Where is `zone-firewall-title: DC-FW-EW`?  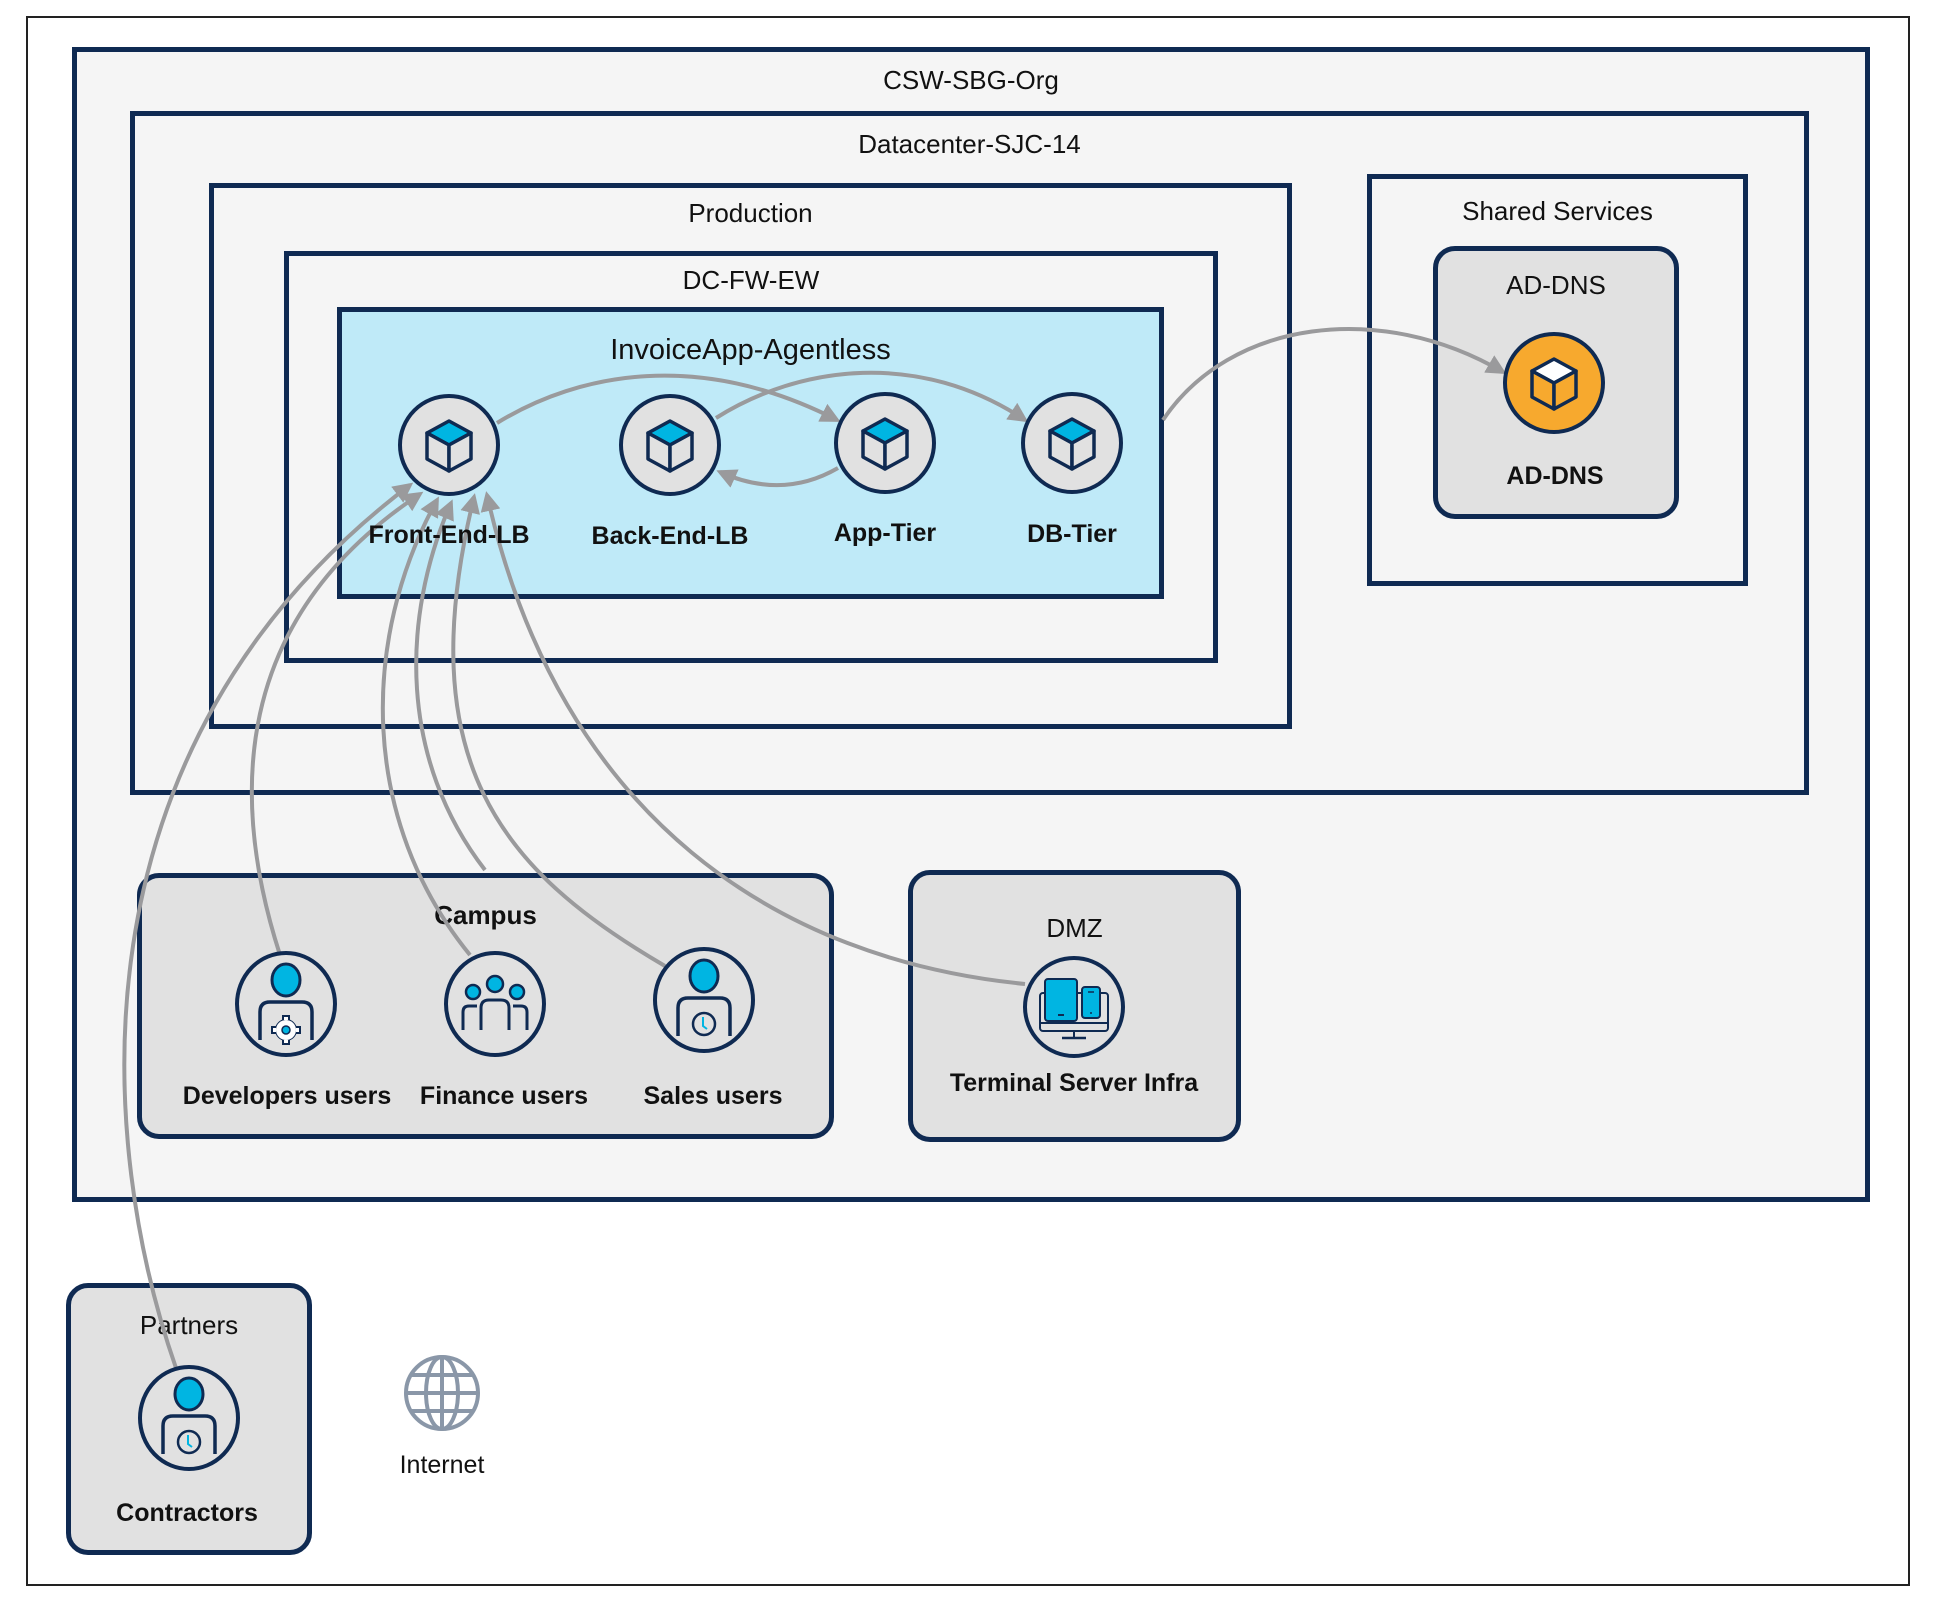
zone-firewall-title: DC-FW-EW is located at coordinates (751, 280).